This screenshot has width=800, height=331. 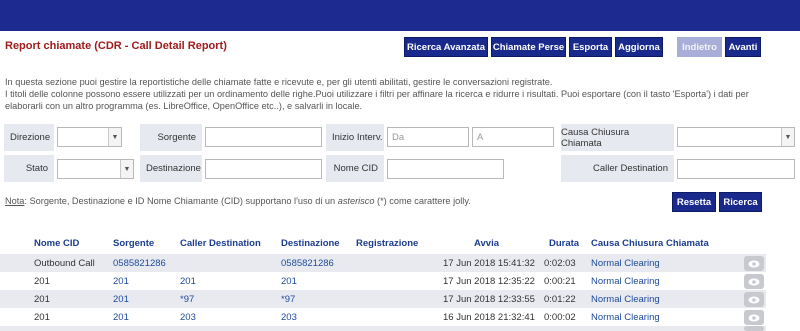 What do you see at coordinates (64, 263) in the screenshot?
I see `cid-name-cell: Outbound Call` at bounding box center [64, 263].